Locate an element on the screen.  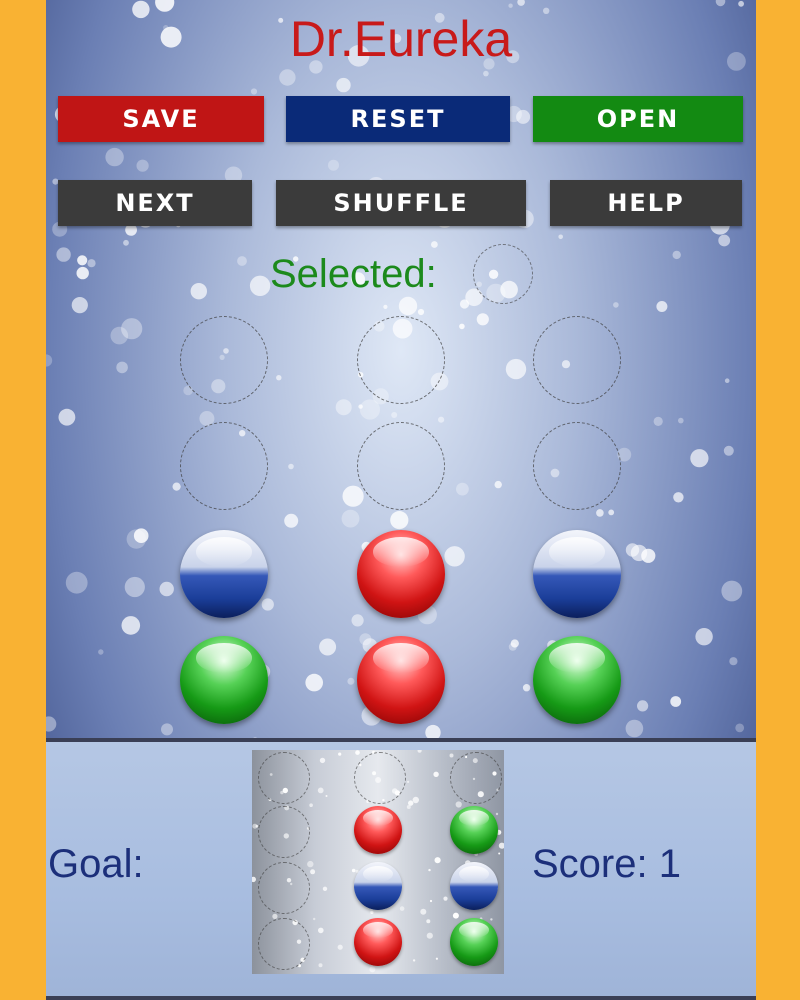
open-button: OPEN is located at coordinates (638, 119).